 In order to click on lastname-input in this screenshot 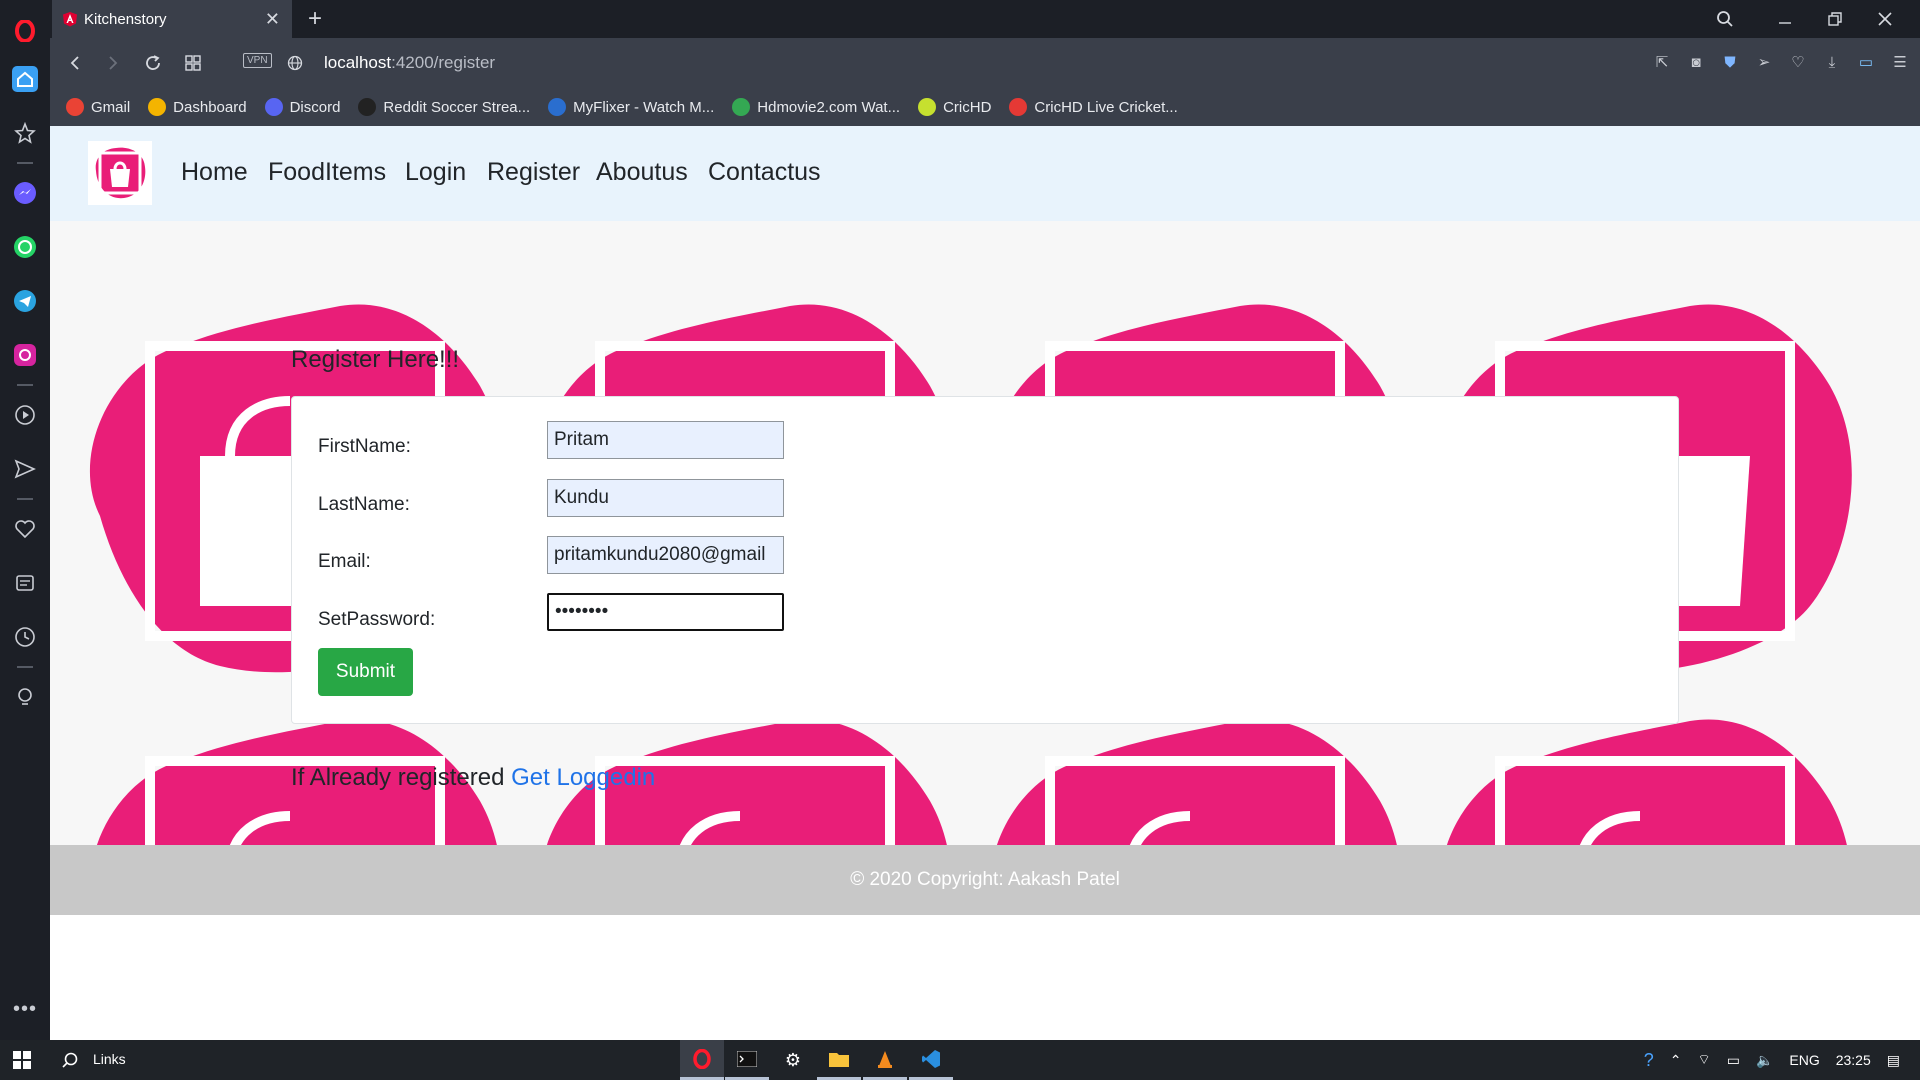, I will do `click(665, 498)`.